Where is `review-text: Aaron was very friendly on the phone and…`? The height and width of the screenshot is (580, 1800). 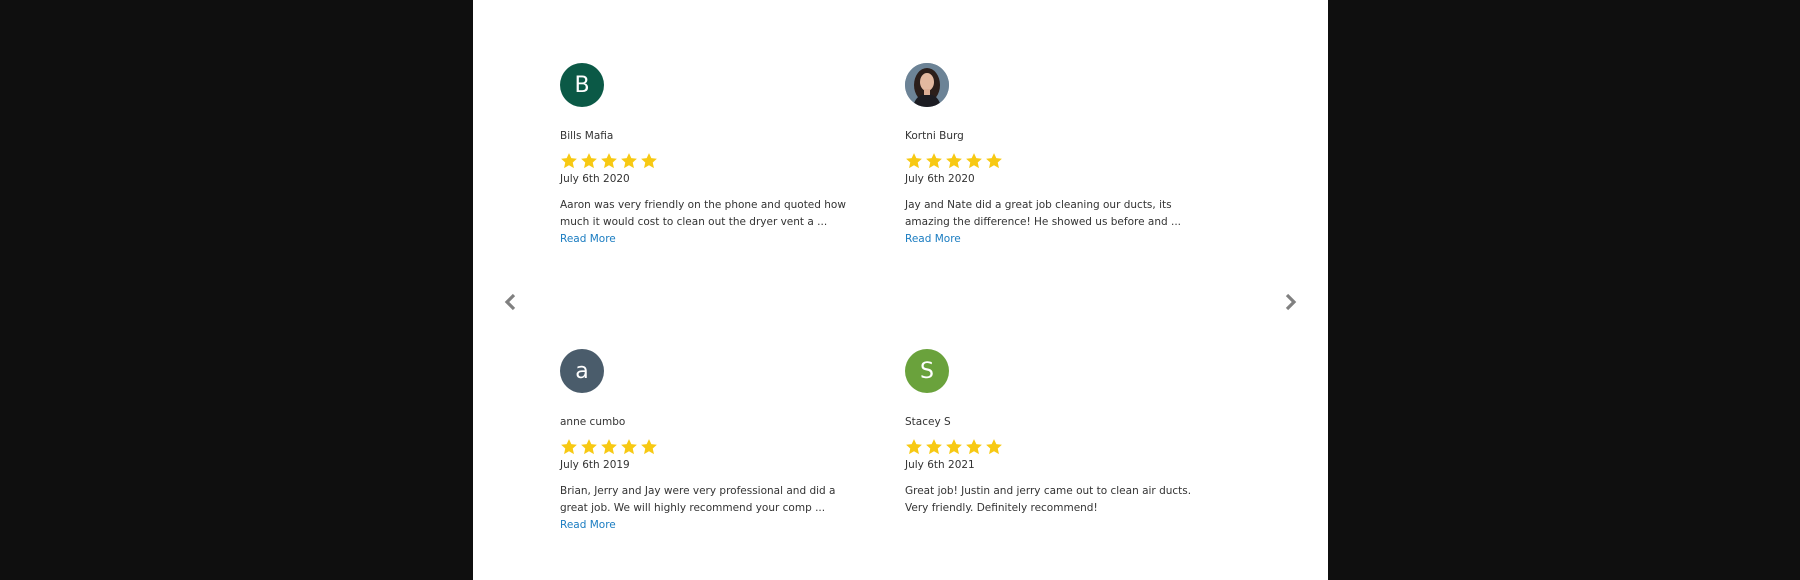 review-text: Aaron was very friendly on the phone and… is located at coordinates (705, 222).